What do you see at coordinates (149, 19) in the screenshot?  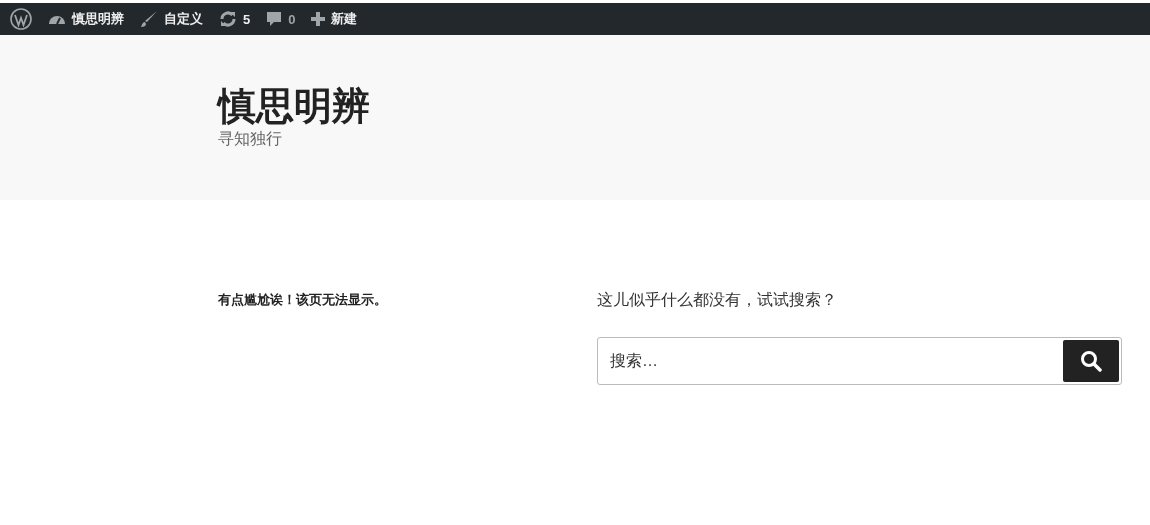 I see `brush-icon` at bounding box center [149, 19].